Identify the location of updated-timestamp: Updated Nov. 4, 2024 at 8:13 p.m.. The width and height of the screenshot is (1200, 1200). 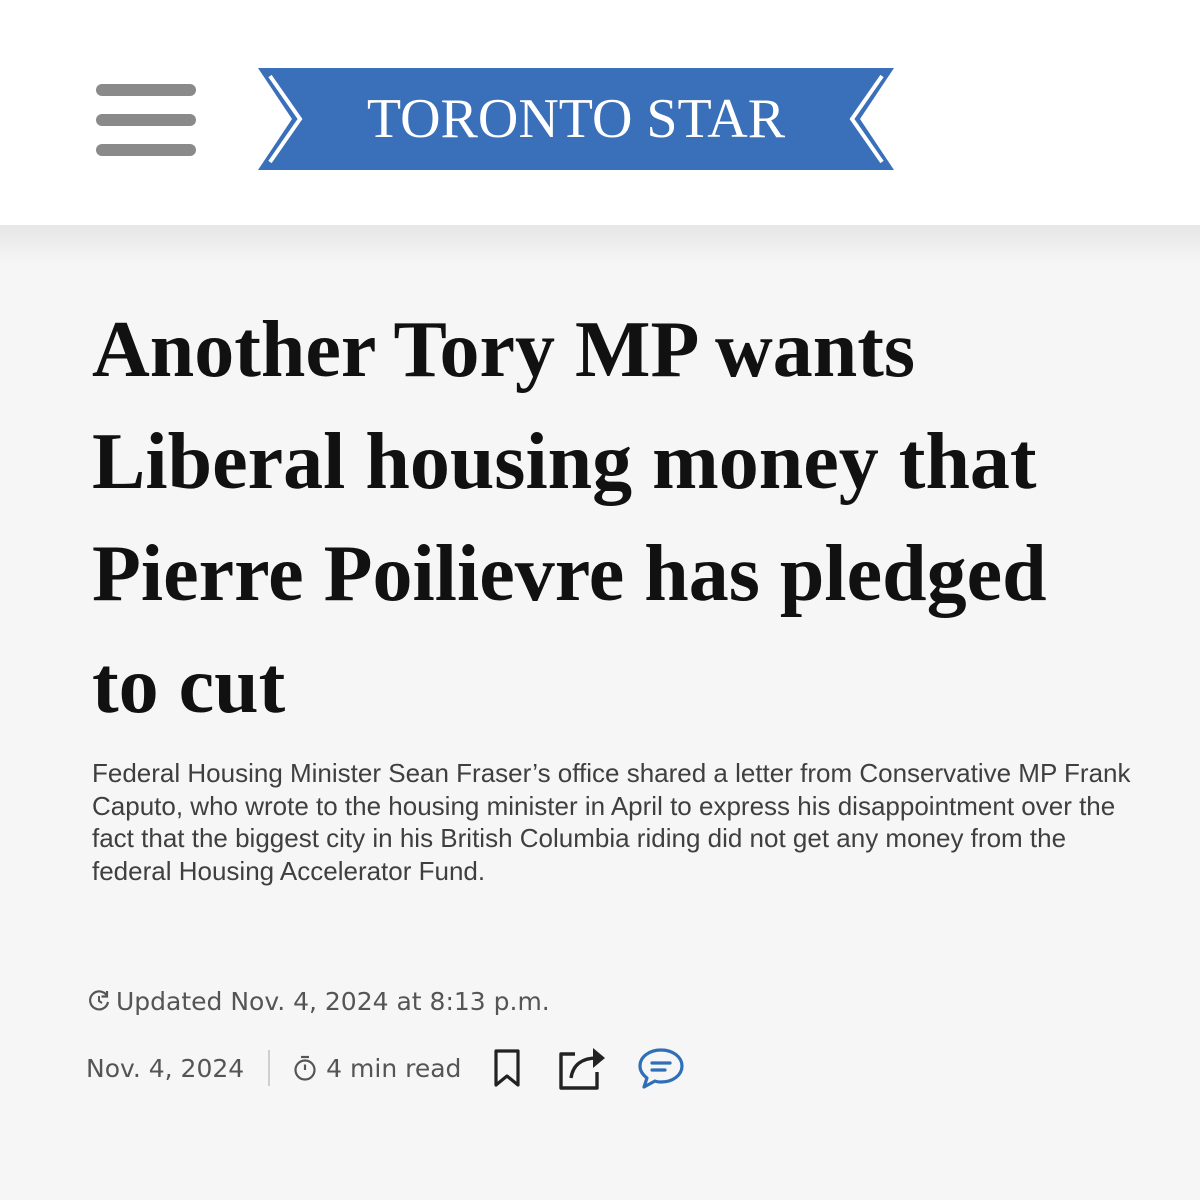
(318, 1001).